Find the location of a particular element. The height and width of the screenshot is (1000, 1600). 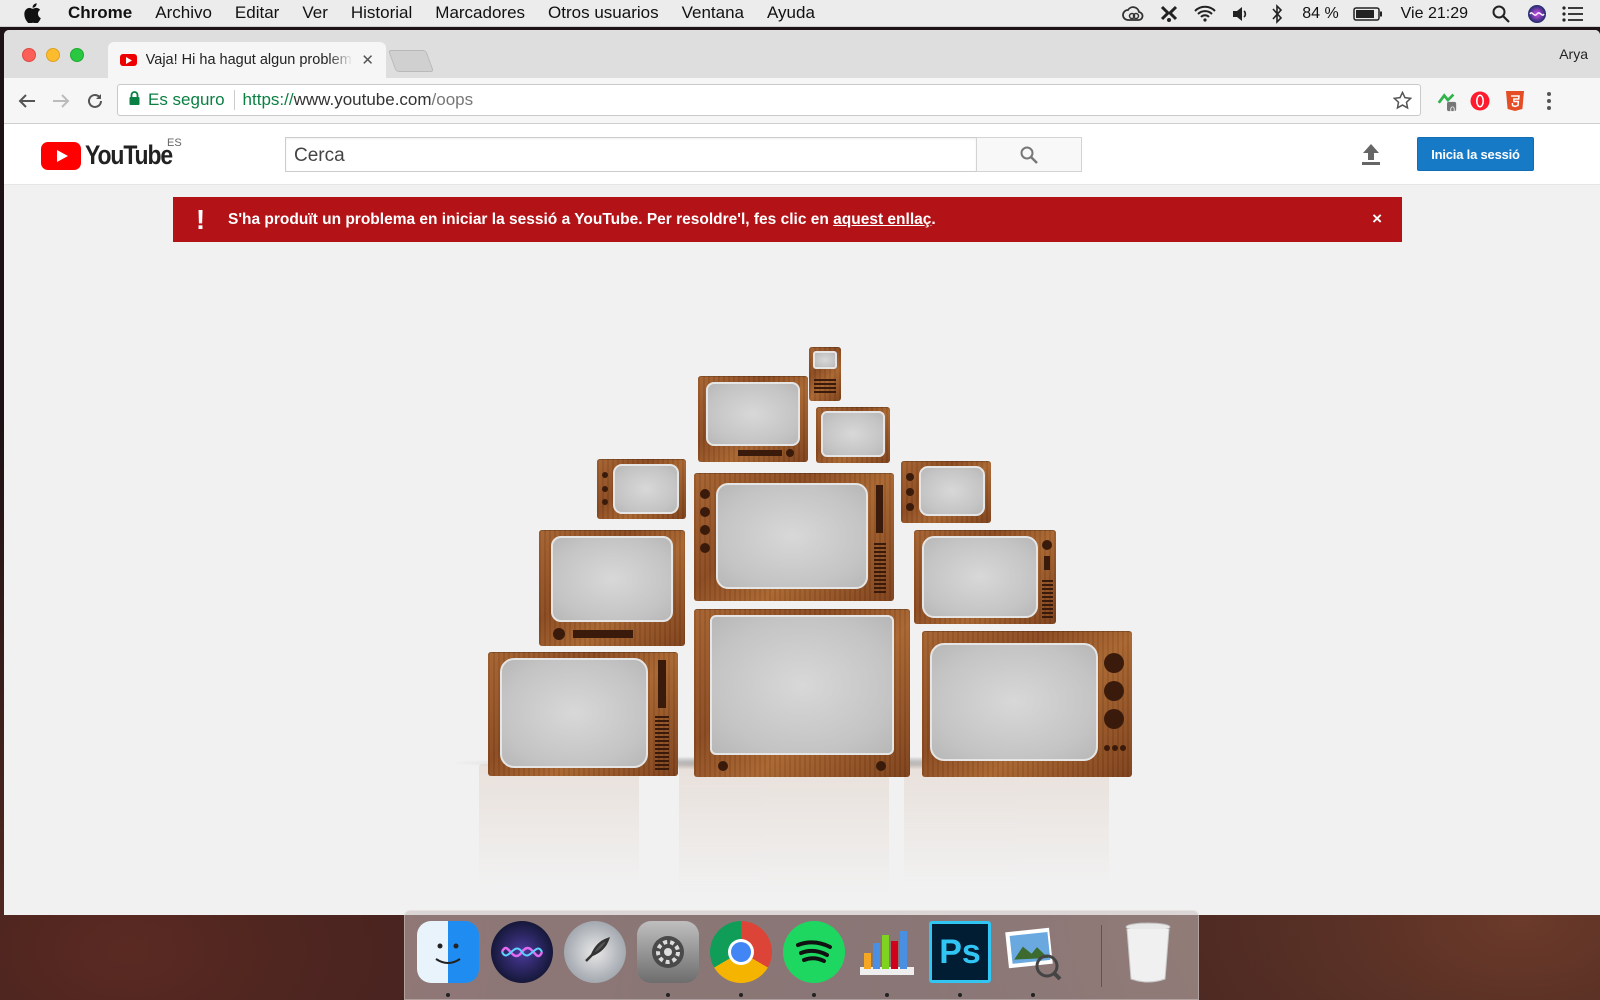

notification-center-icon is located at coordinates (1573, 14).